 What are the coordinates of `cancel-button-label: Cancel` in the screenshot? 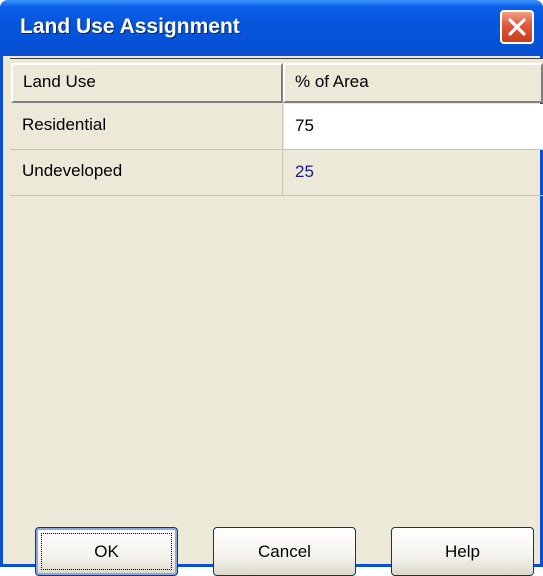 It's located at (284, 551).